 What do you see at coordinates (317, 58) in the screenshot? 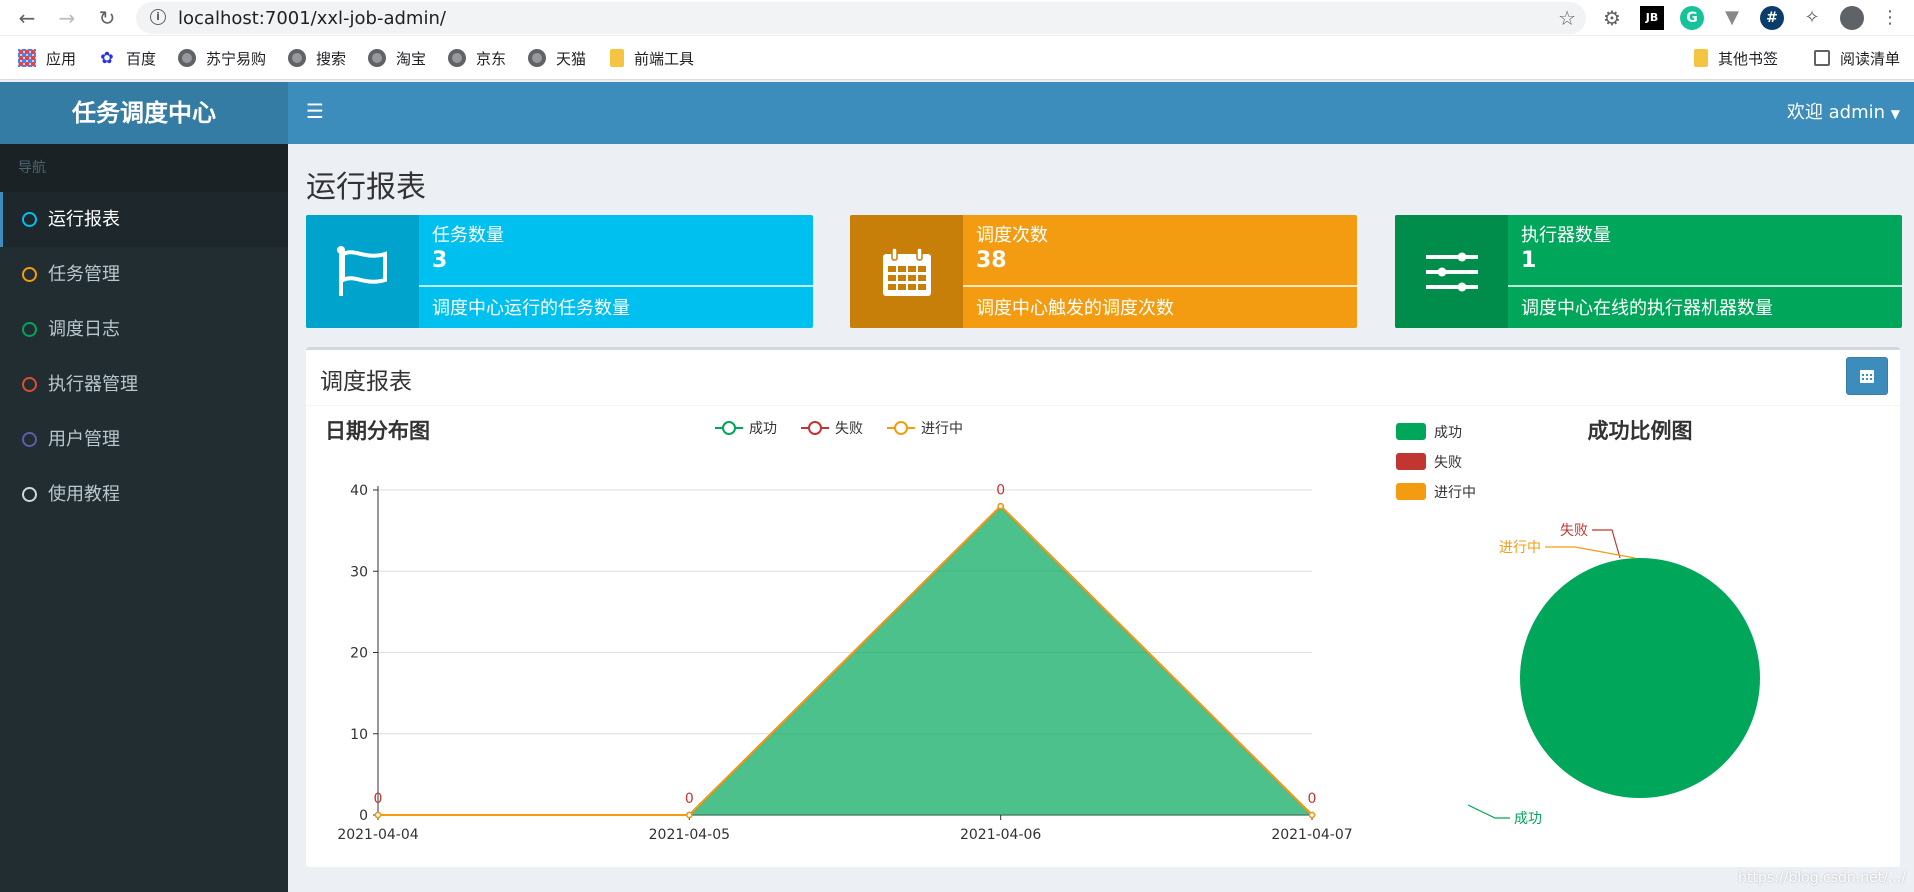
I see `bookmark-search: 搜索` at bounding box center [317, 58].